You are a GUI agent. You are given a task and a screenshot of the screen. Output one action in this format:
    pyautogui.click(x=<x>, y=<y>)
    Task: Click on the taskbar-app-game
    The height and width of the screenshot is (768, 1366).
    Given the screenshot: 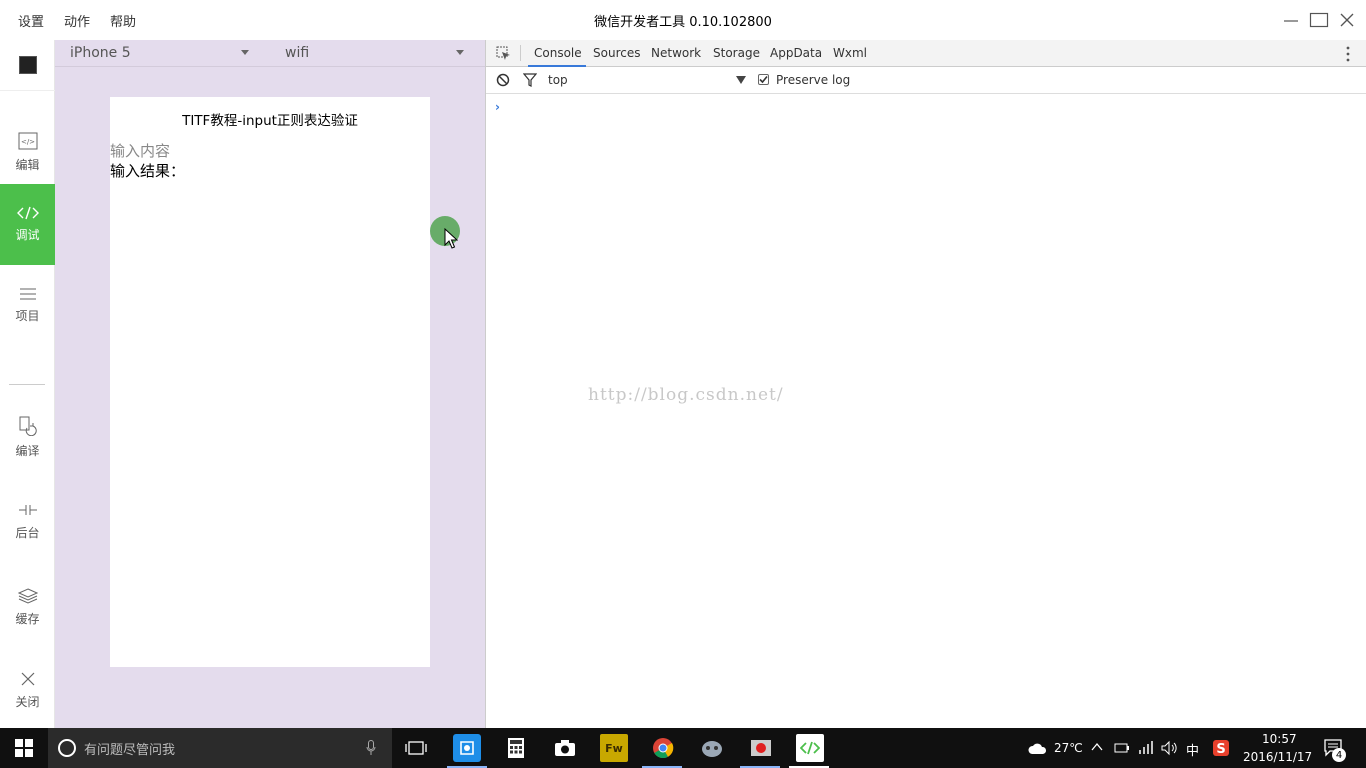 What is the action you would take?
    pyautogui.click(x=712, y=748)
    